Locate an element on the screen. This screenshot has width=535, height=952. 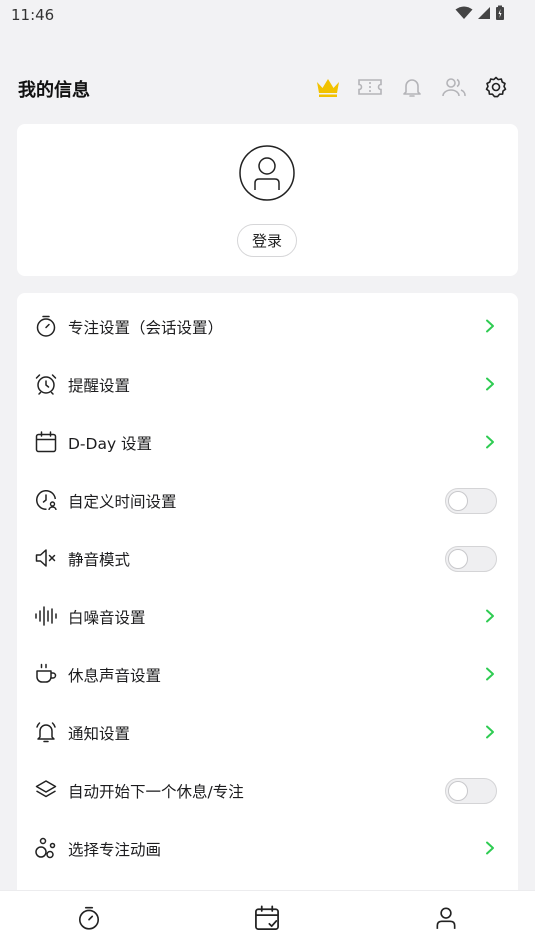
notification-bell-icon is located at coordinates (46, 732).